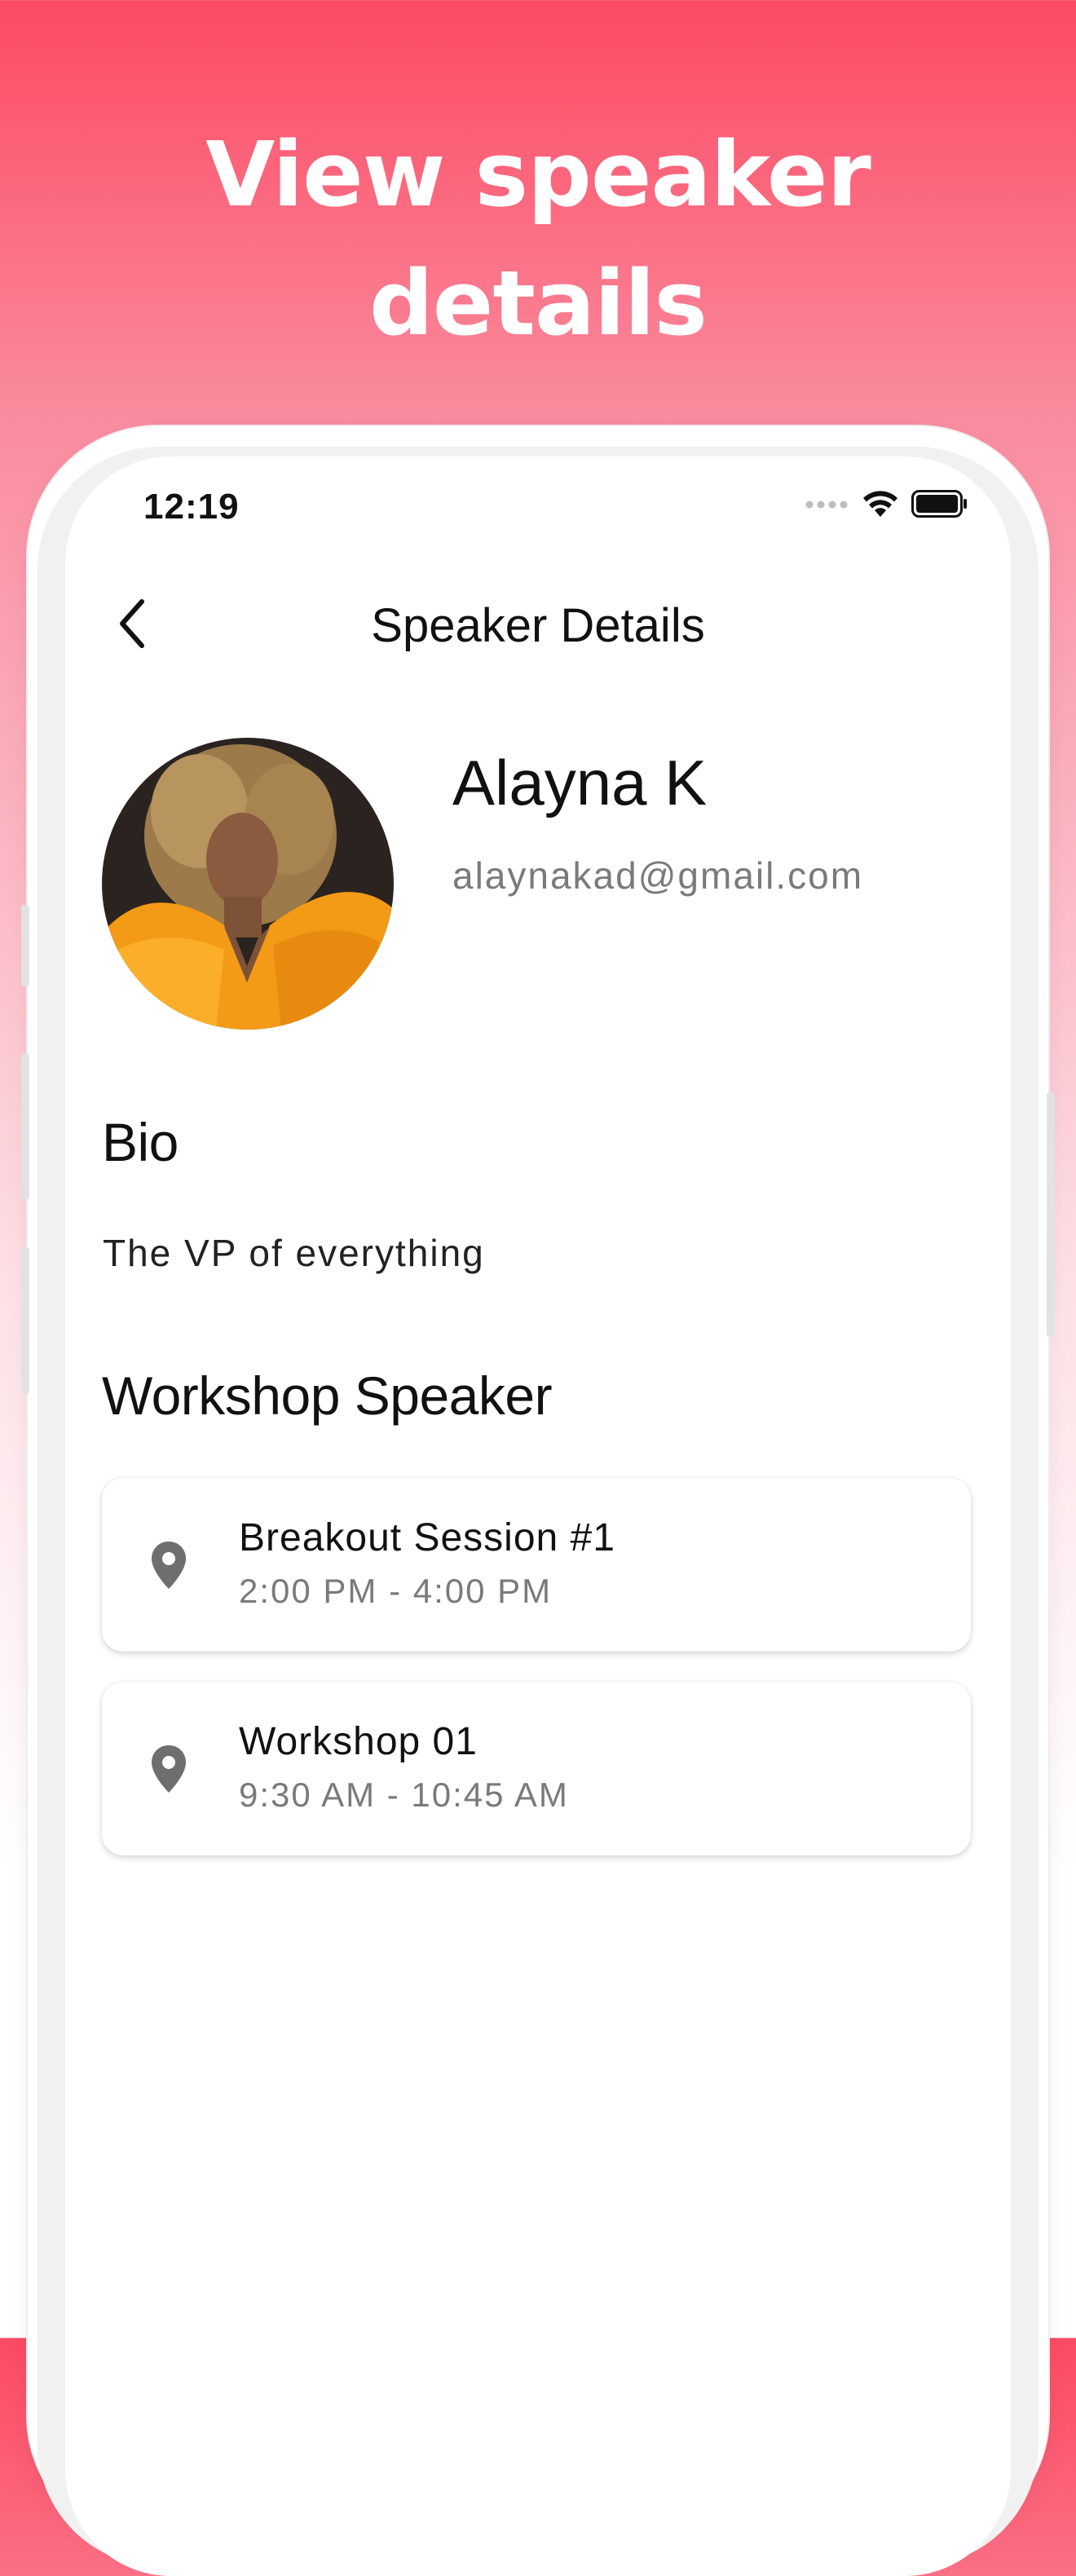  Describe the element at coordinates (580, 782) in the screenshot. I see `speaker-name: Alayna K` at that location.